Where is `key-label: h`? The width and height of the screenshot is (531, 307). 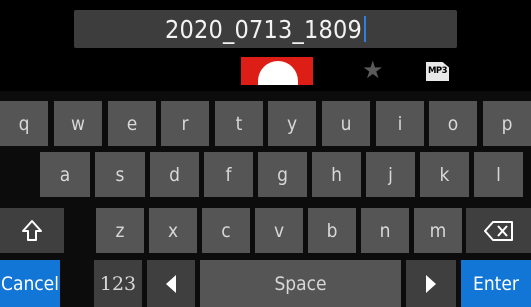
key-label: h is located at coordinates (336, 174).